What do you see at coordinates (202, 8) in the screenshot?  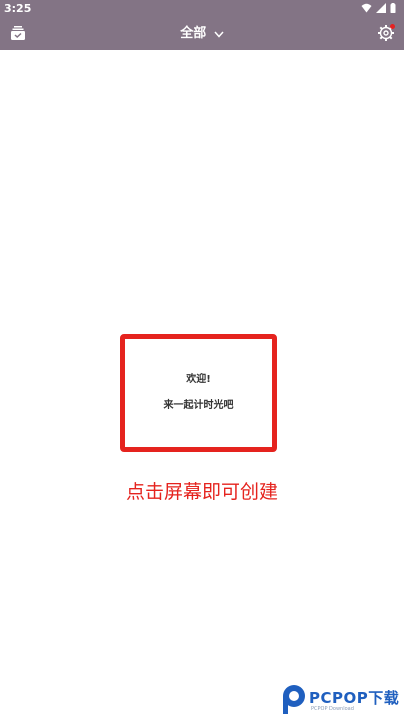 I see `status-bar: 3:25` at bounding box center [202, 8].